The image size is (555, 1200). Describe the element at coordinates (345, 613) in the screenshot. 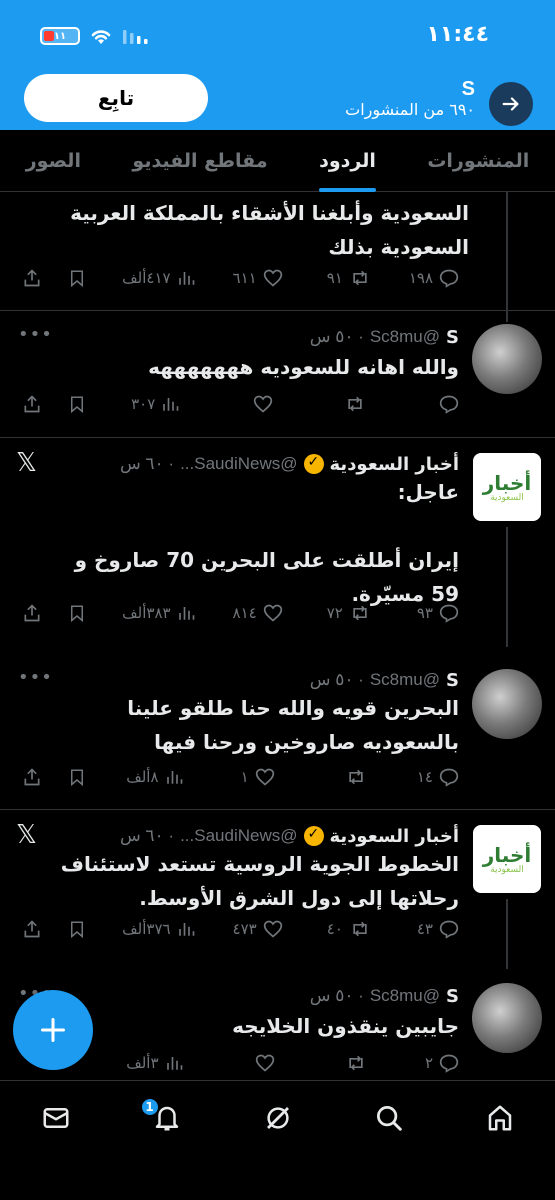

I see `repost-button: ٧٢` at that location.